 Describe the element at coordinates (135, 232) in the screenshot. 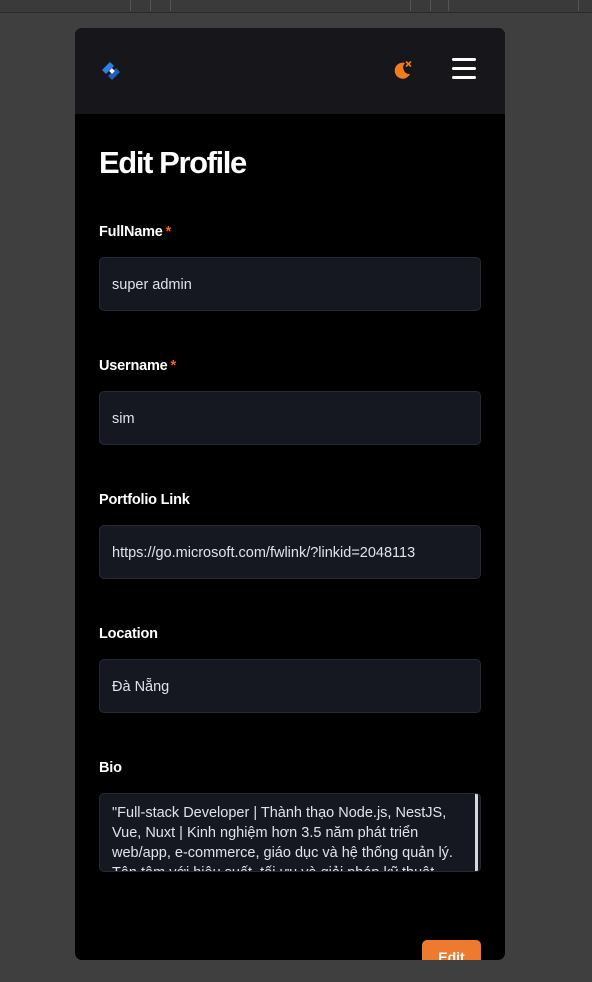

I see `fullname-label: FullName *` at that location.